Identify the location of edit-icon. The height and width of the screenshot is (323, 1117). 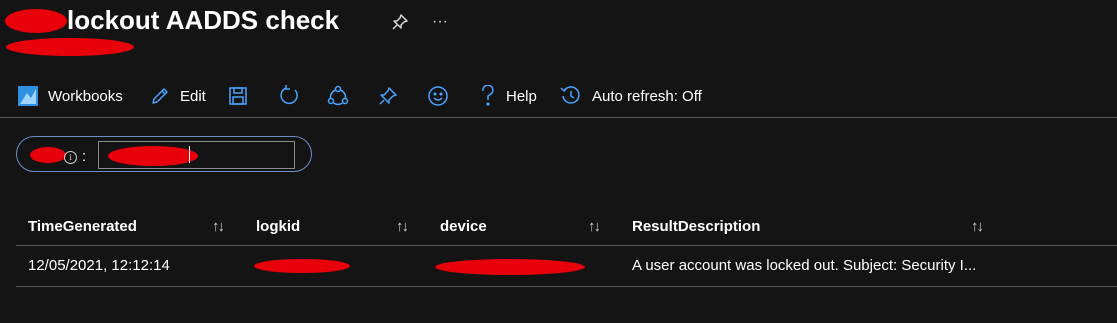
(160, 96).